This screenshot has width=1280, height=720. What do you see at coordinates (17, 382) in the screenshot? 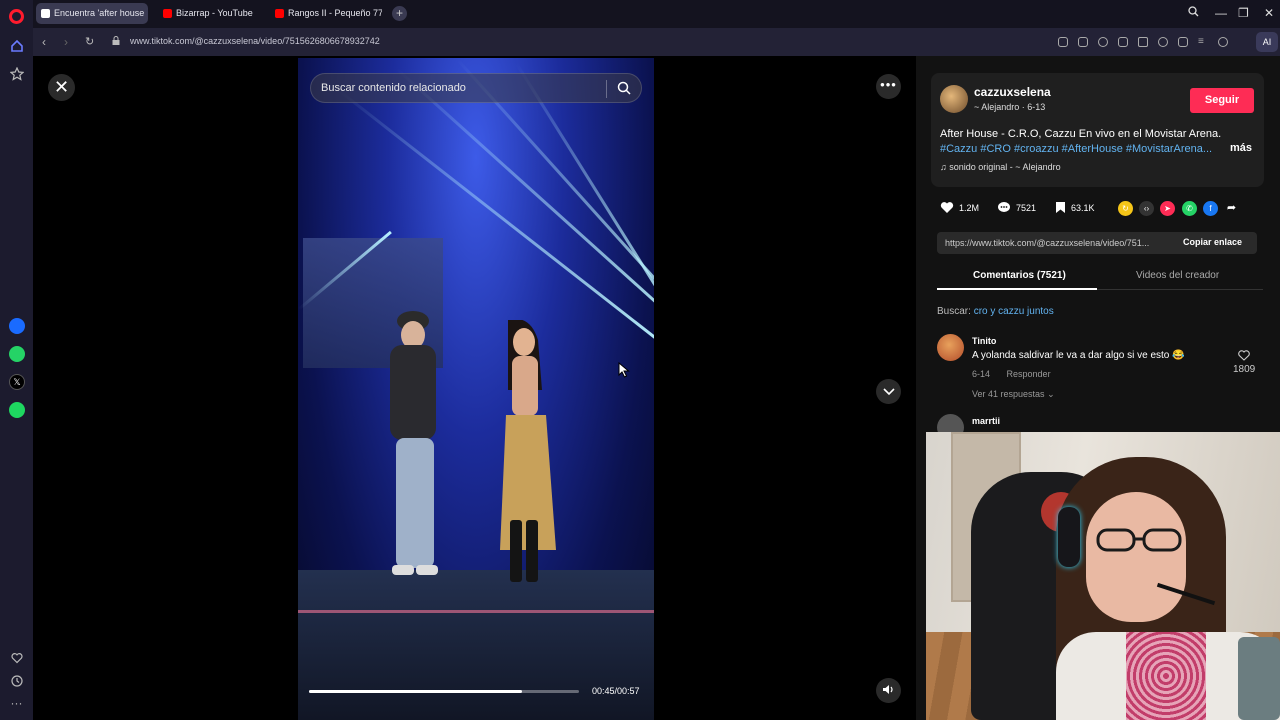
I see `x-icon: 𝕏` at bounding box center [17, 382].